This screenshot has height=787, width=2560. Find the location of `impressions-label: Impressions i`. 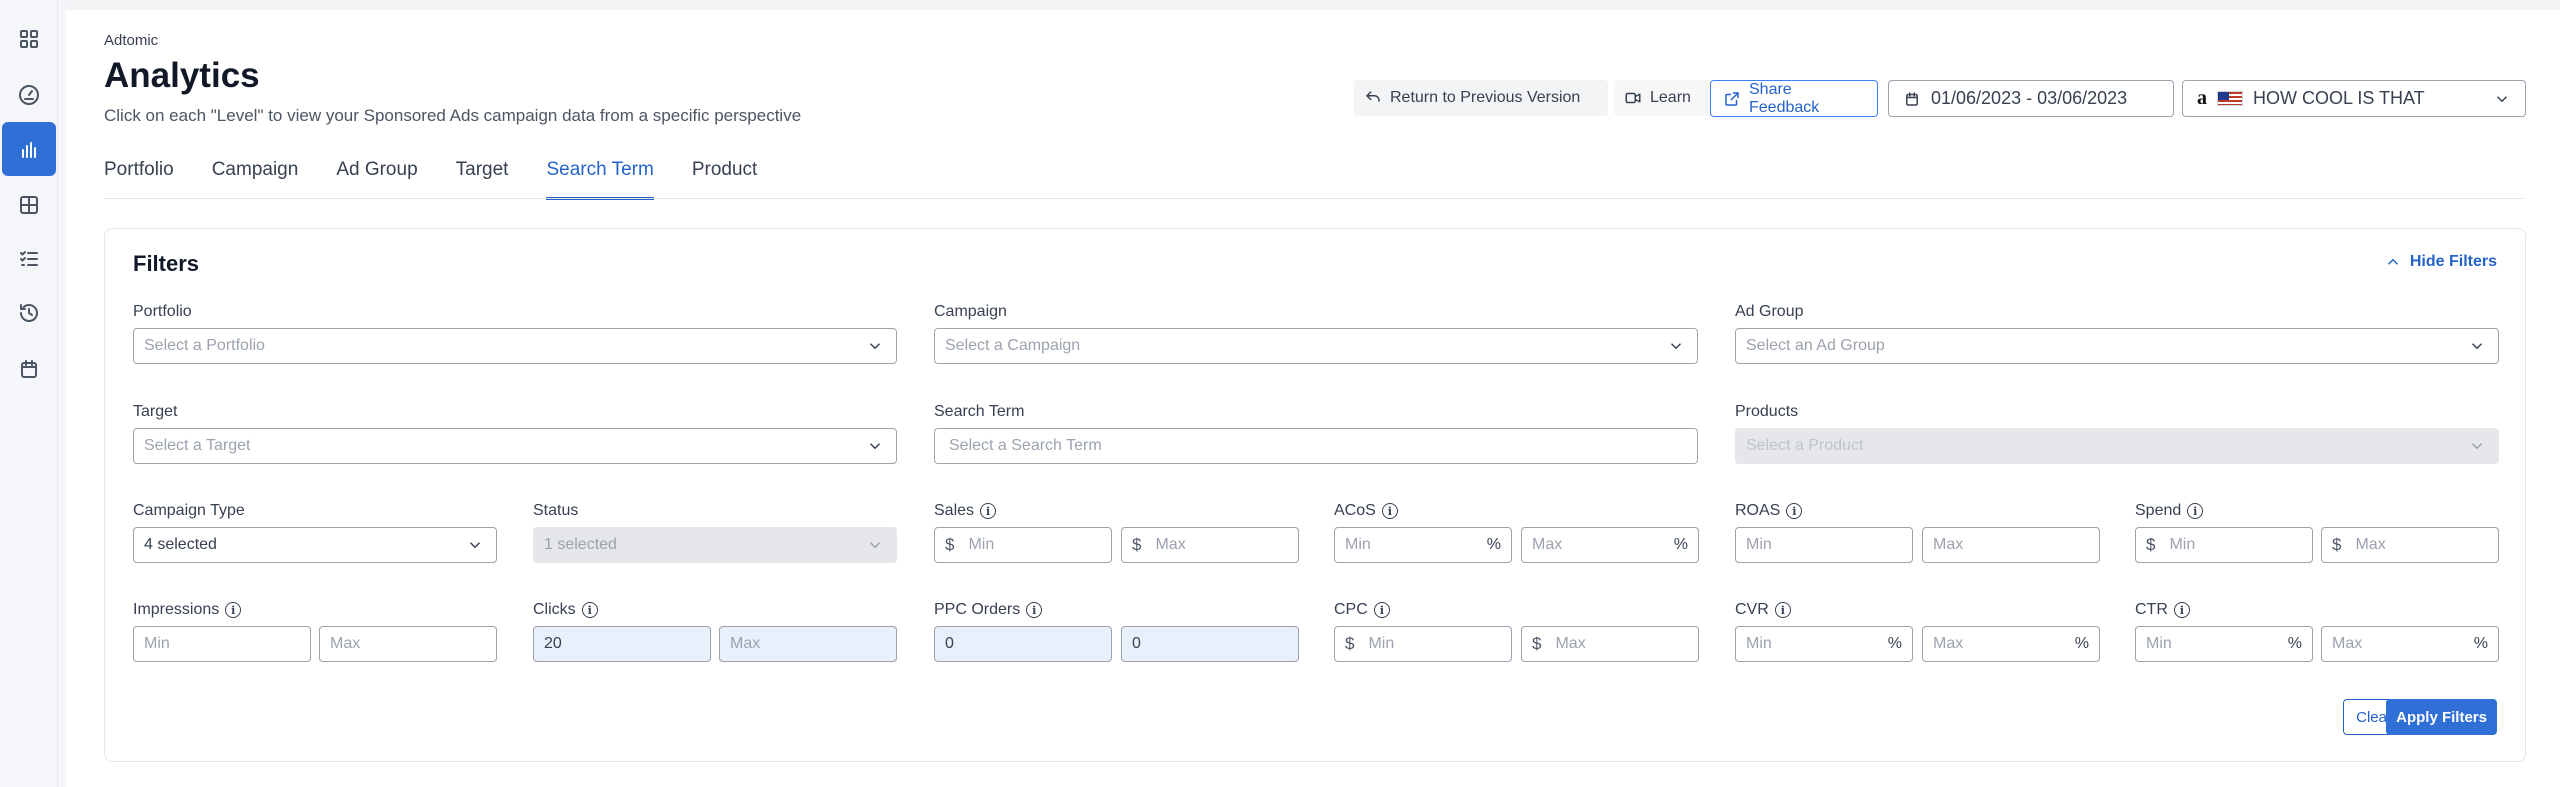

impressions-label: Impressions i is located at coordinates (187, 610).